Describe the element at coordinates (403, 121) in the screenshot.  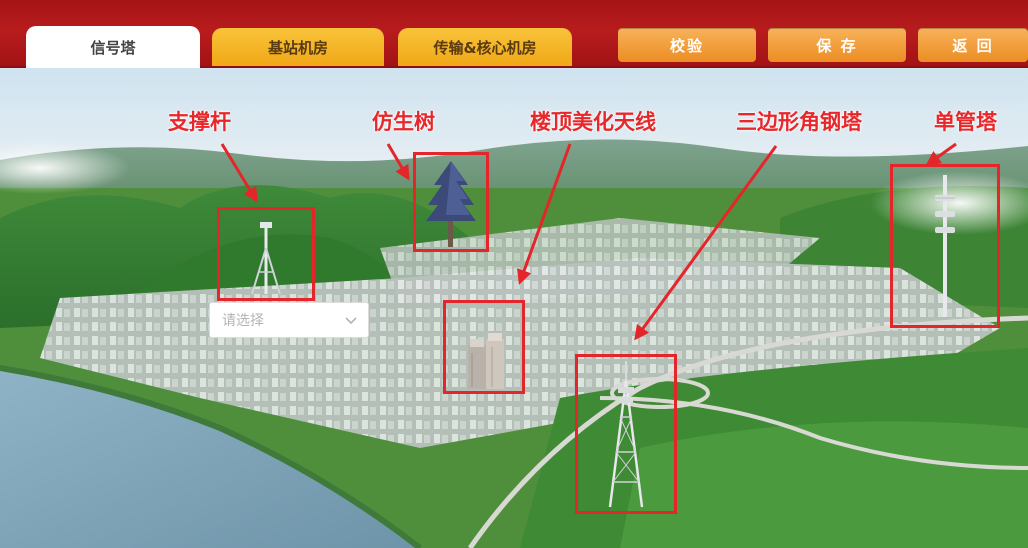
I see `label-bionic-tree: 仿生树` at that location.